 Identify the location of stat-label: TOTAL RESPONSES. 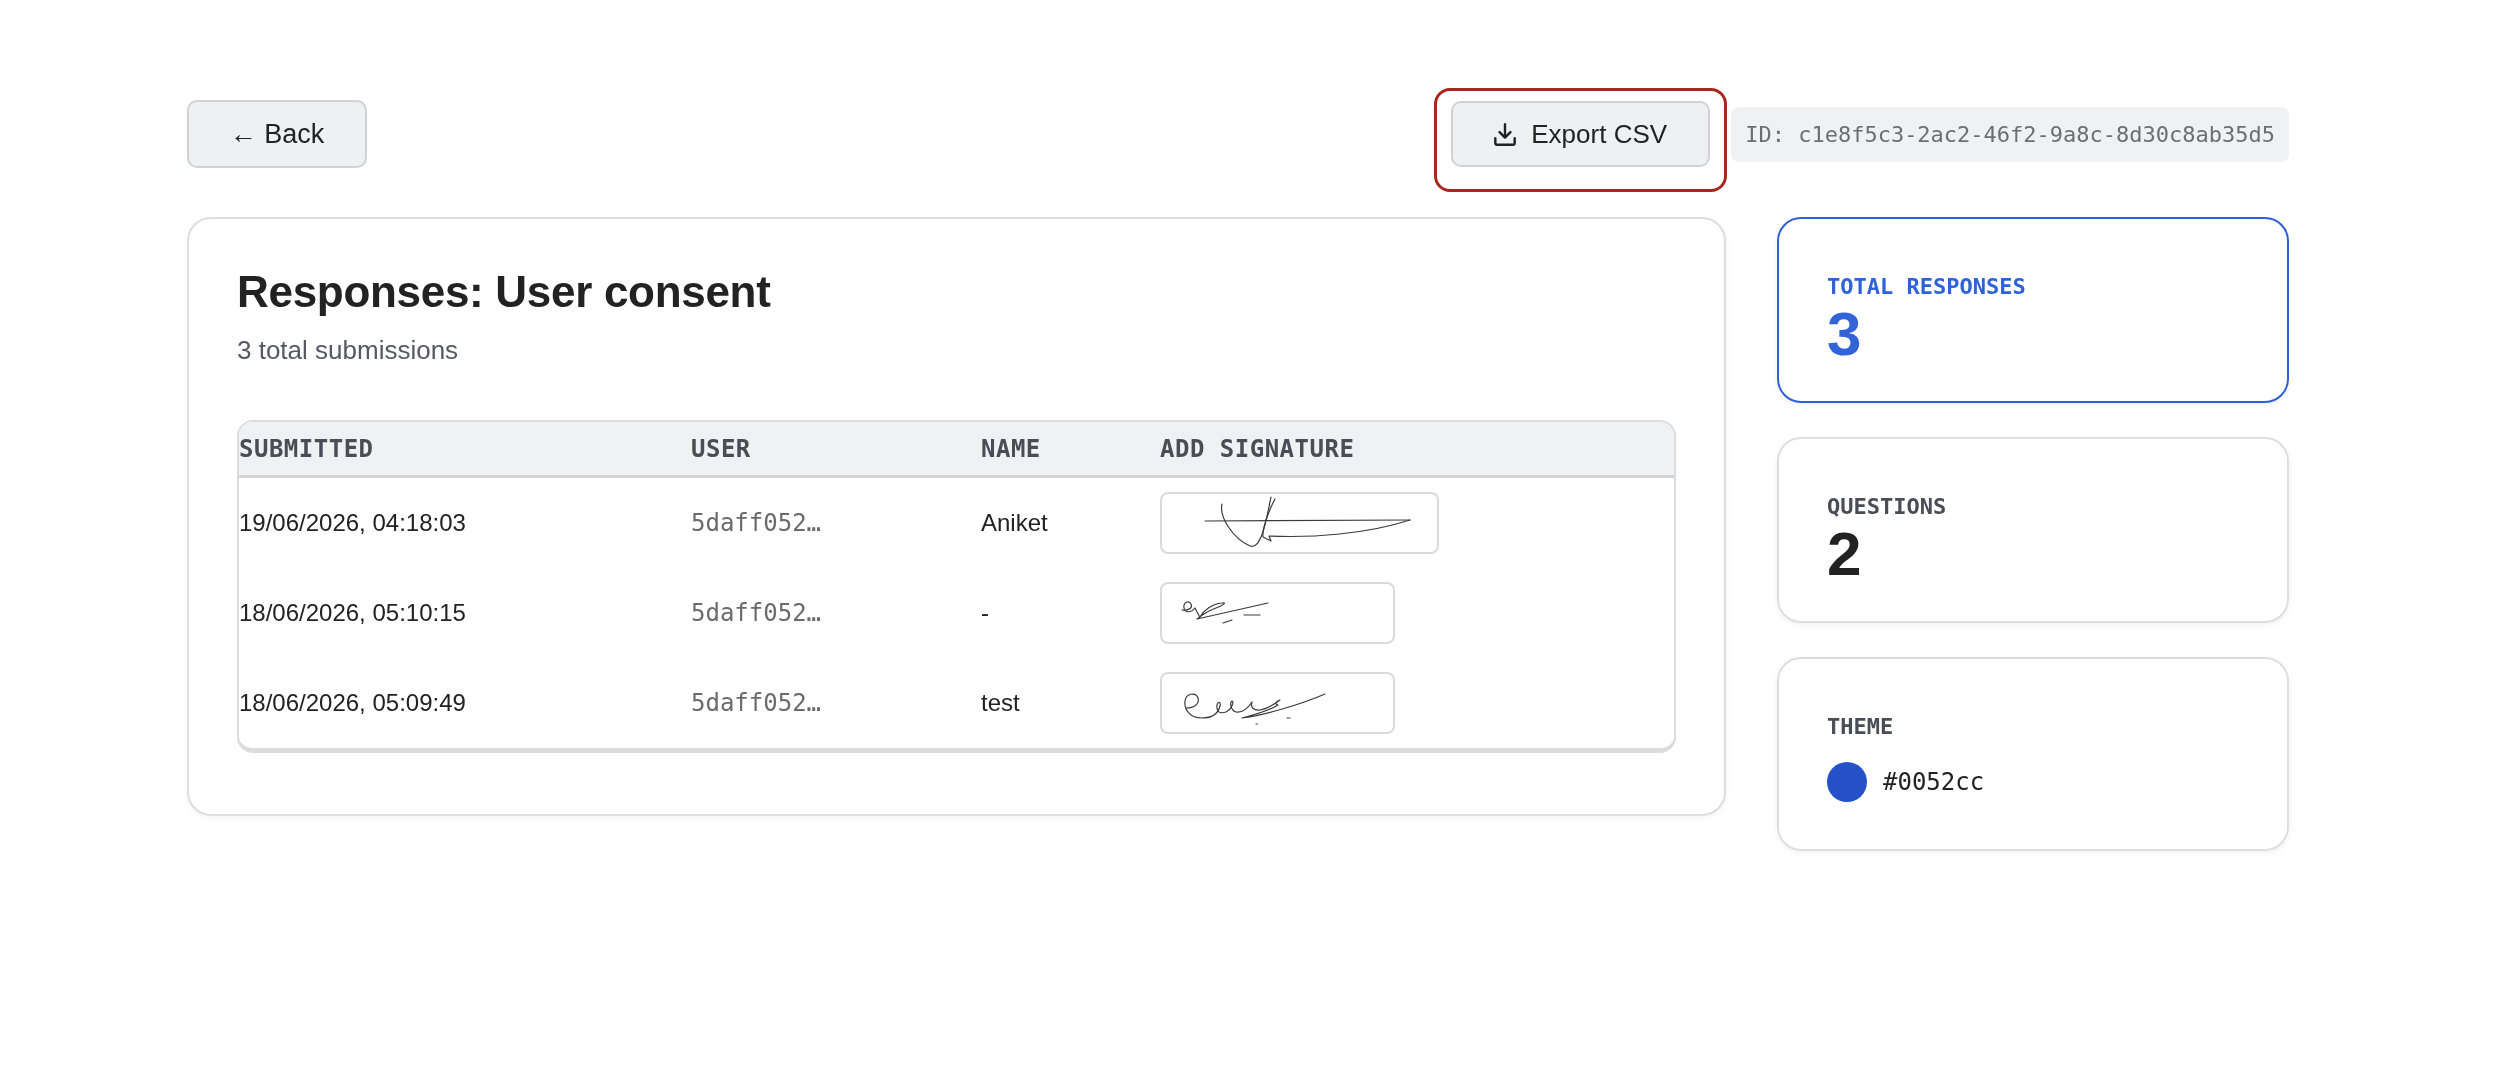
(1927, 287).